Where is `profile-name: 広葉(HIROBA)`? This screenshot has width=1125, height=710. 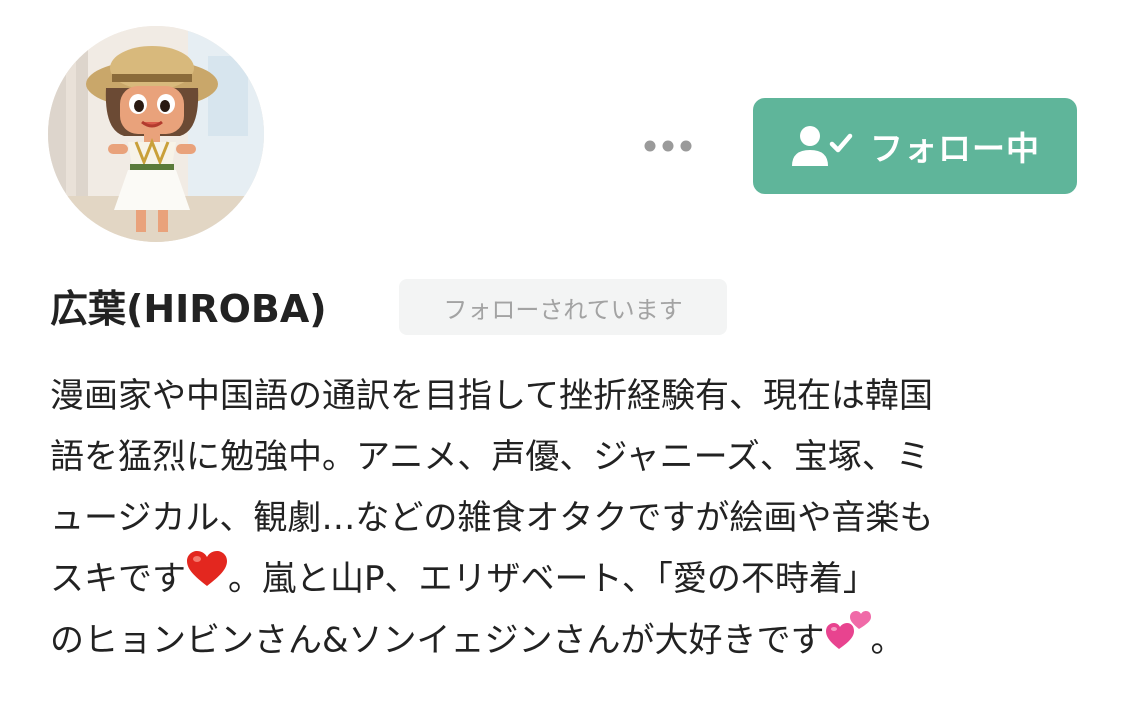 profile-name: 広葉(HIROBA) is located at coordinates (188, 309).